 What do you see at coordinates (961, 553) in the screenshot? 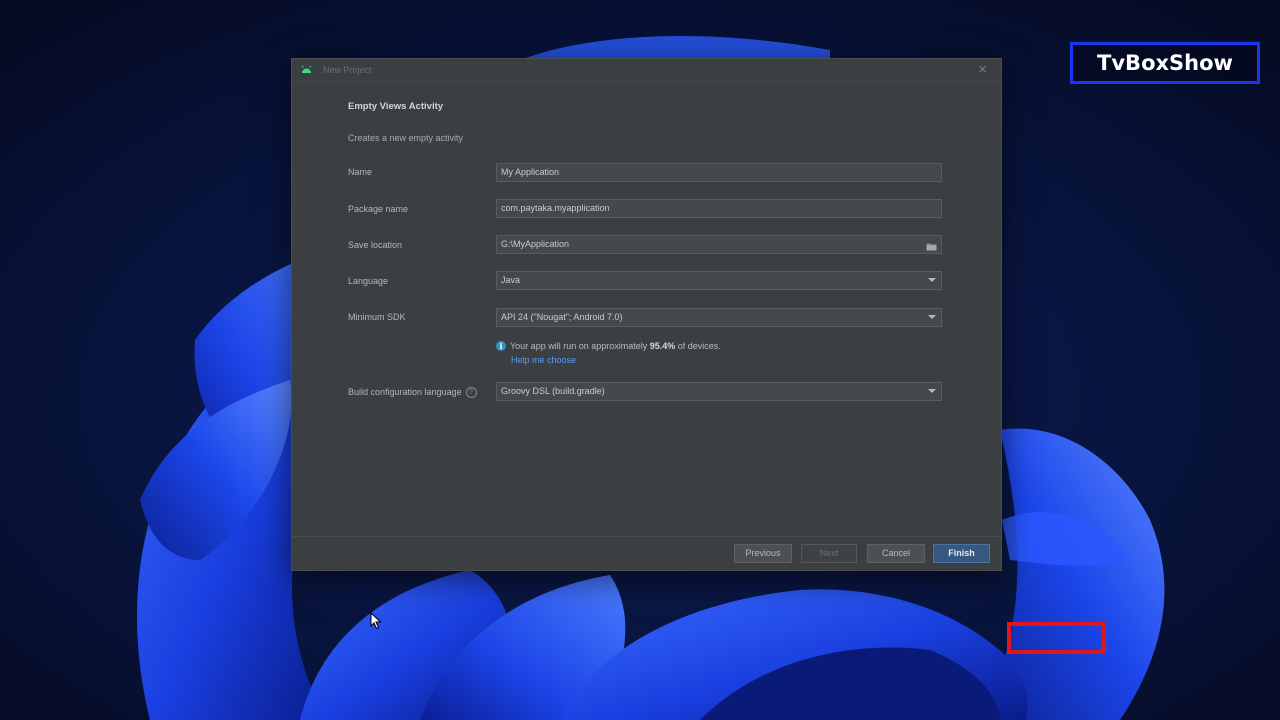
I see `finish-button: Finish` at bounding box center [961, 553].